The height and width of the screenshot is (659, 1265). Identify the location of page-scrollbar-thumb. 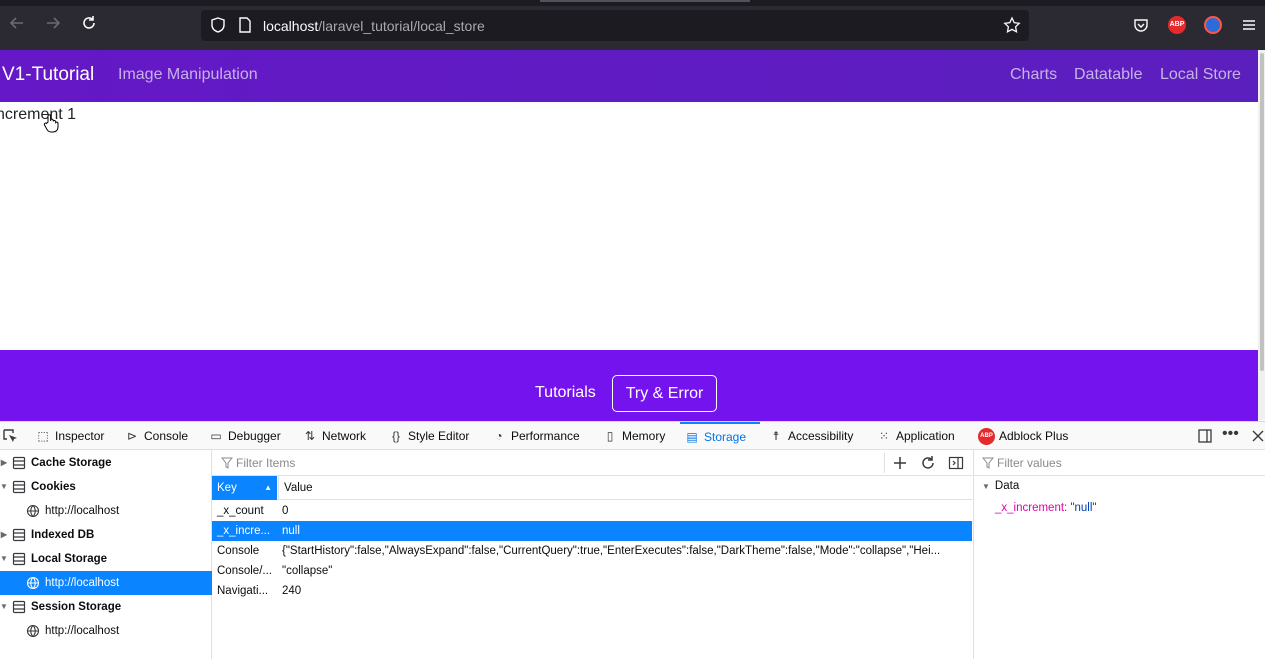
(1262, 212).